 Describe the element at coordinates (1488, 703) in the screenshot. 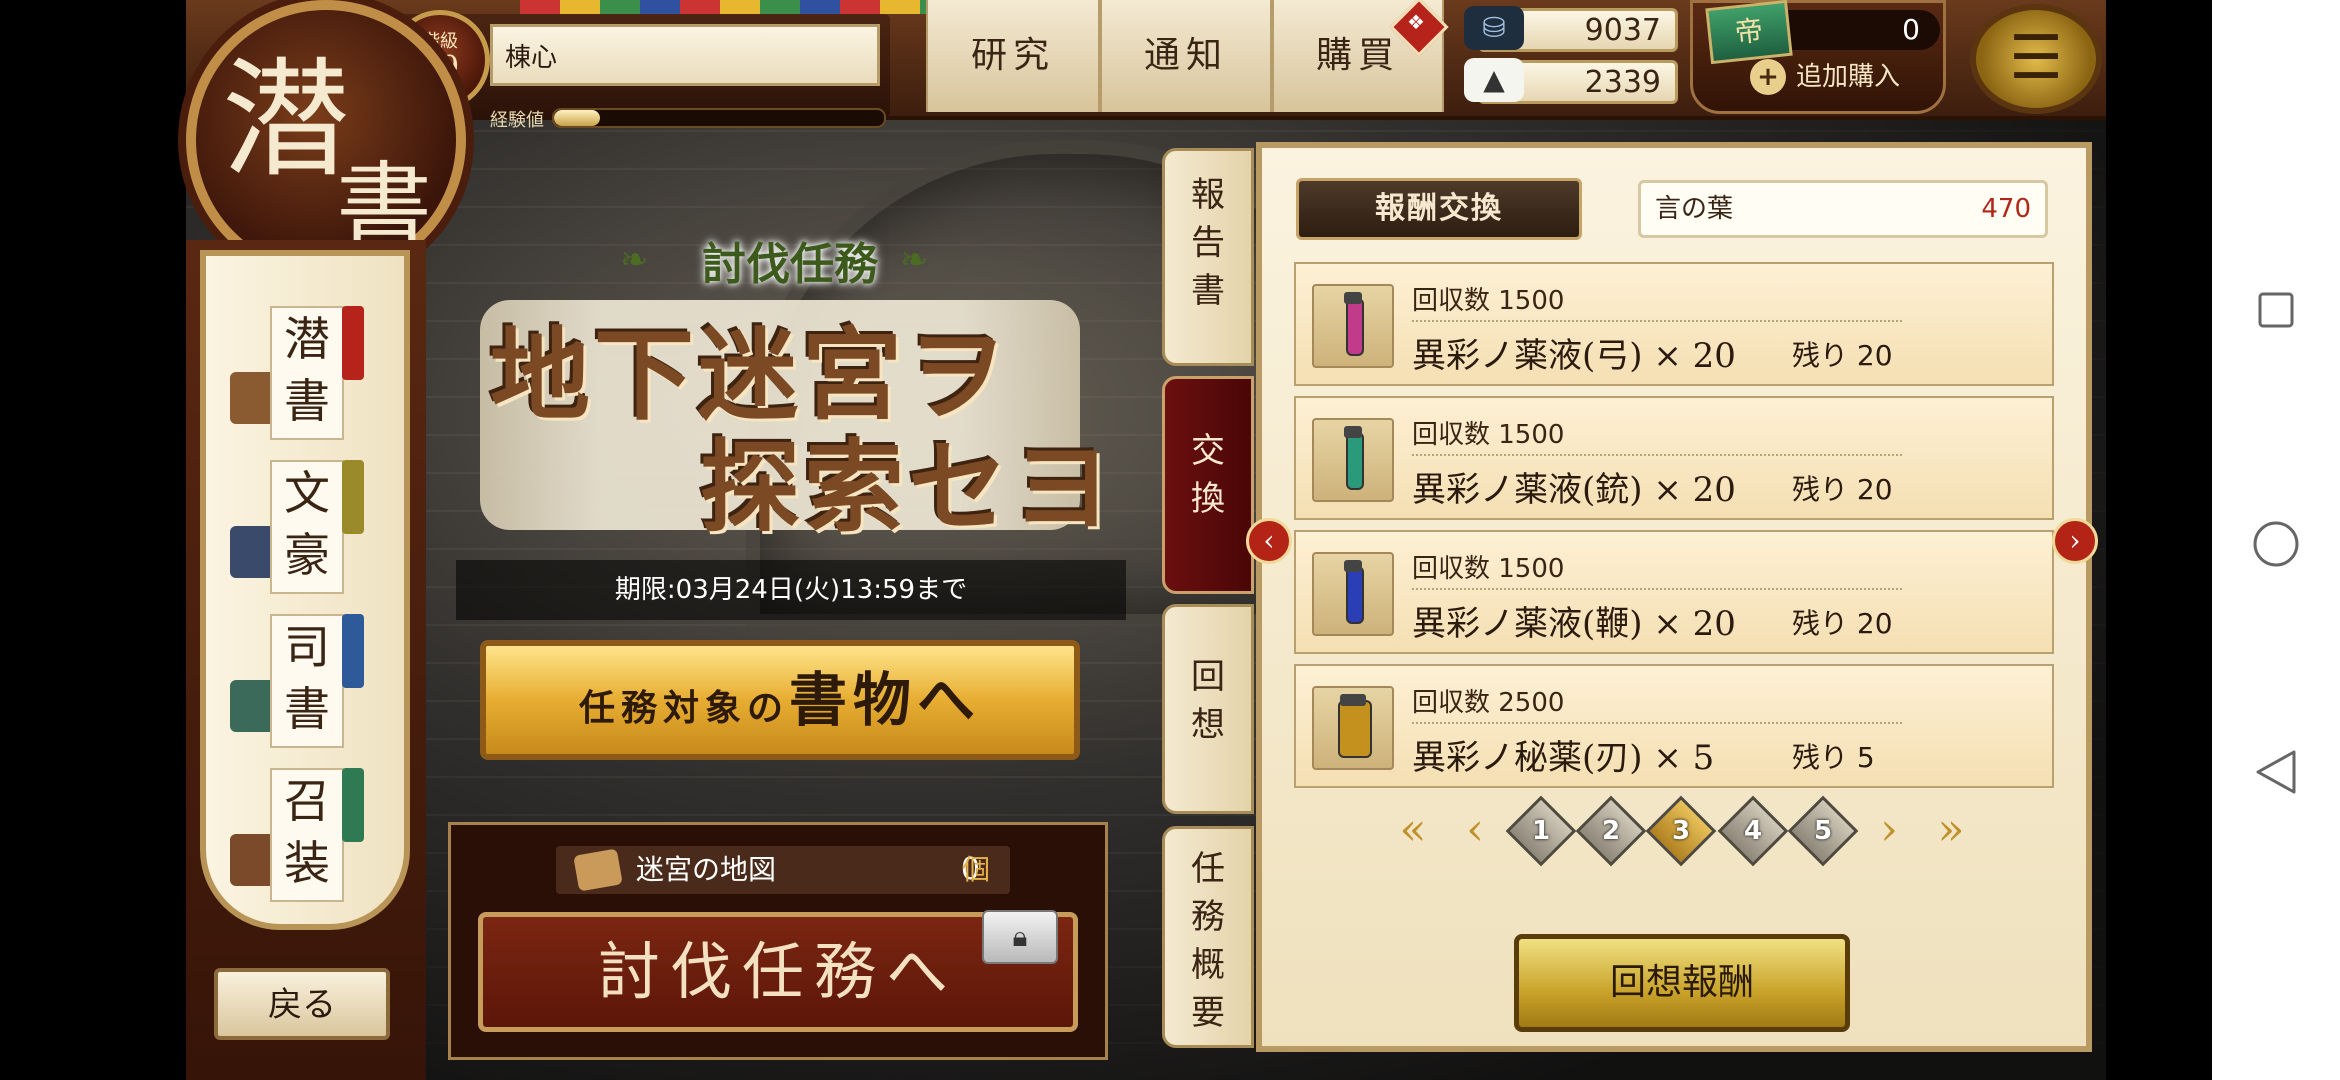

I see `reward-cost: 回収数 2500` at that location.